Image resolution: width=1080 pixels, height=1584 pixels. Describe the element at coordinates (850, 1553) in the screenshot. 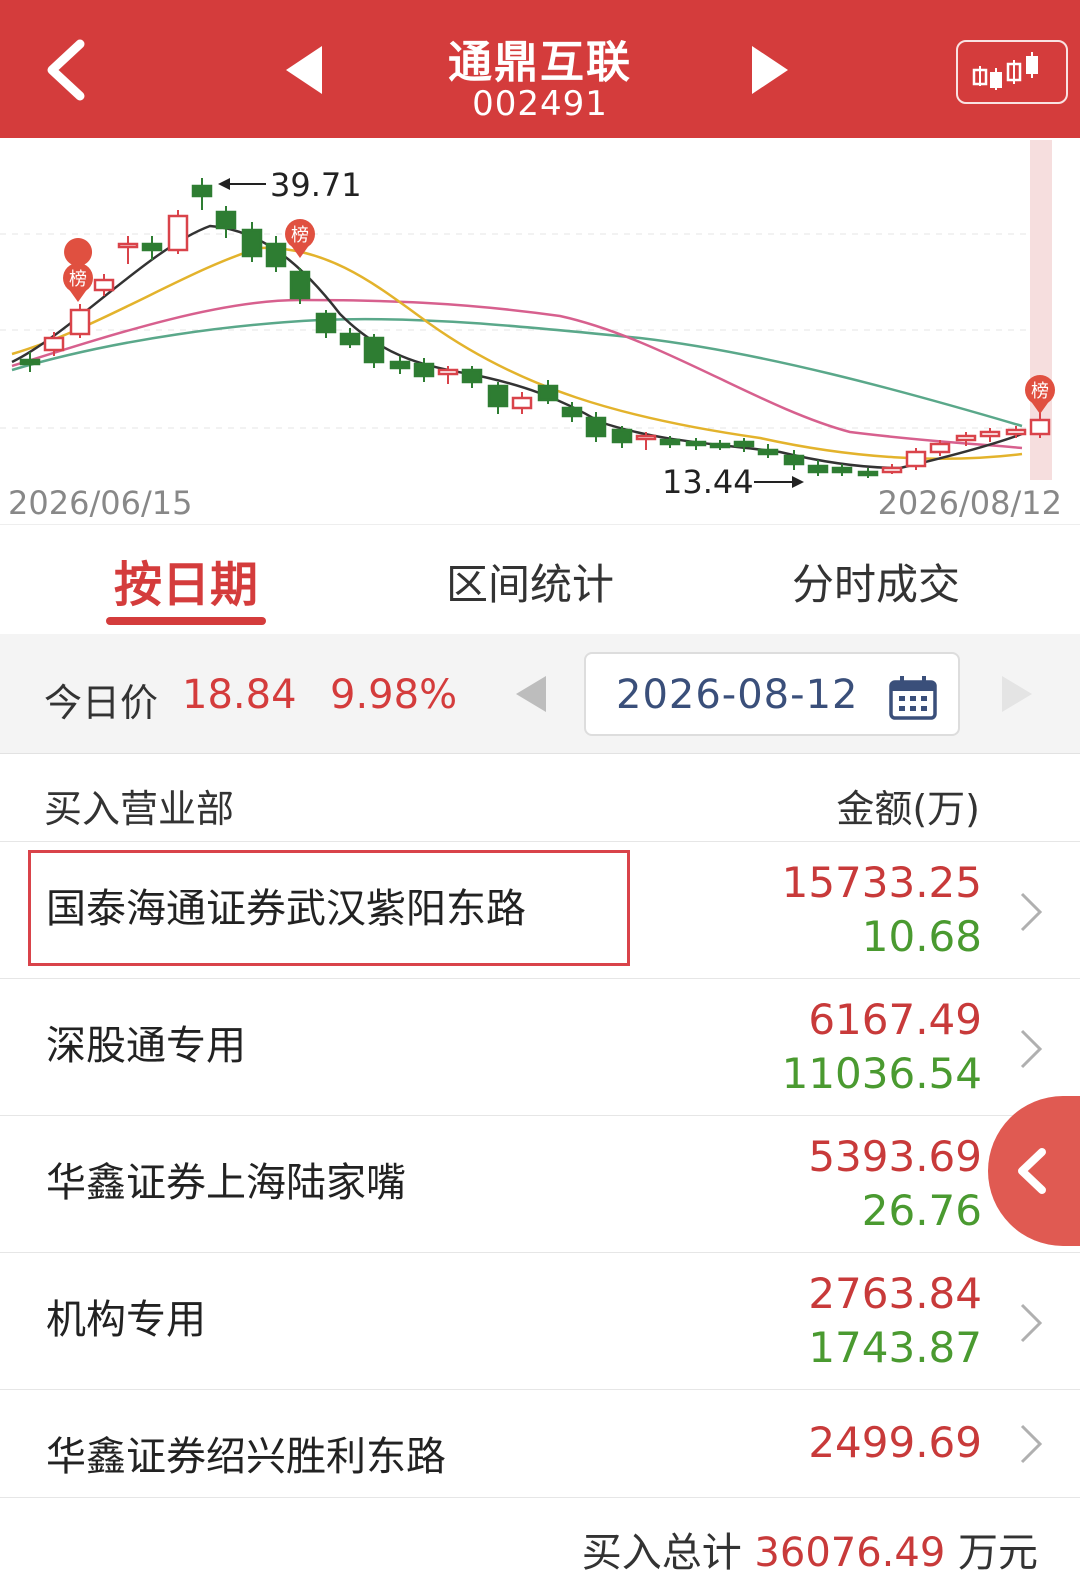

I see `buy-total-value: 36076.49` at that location.